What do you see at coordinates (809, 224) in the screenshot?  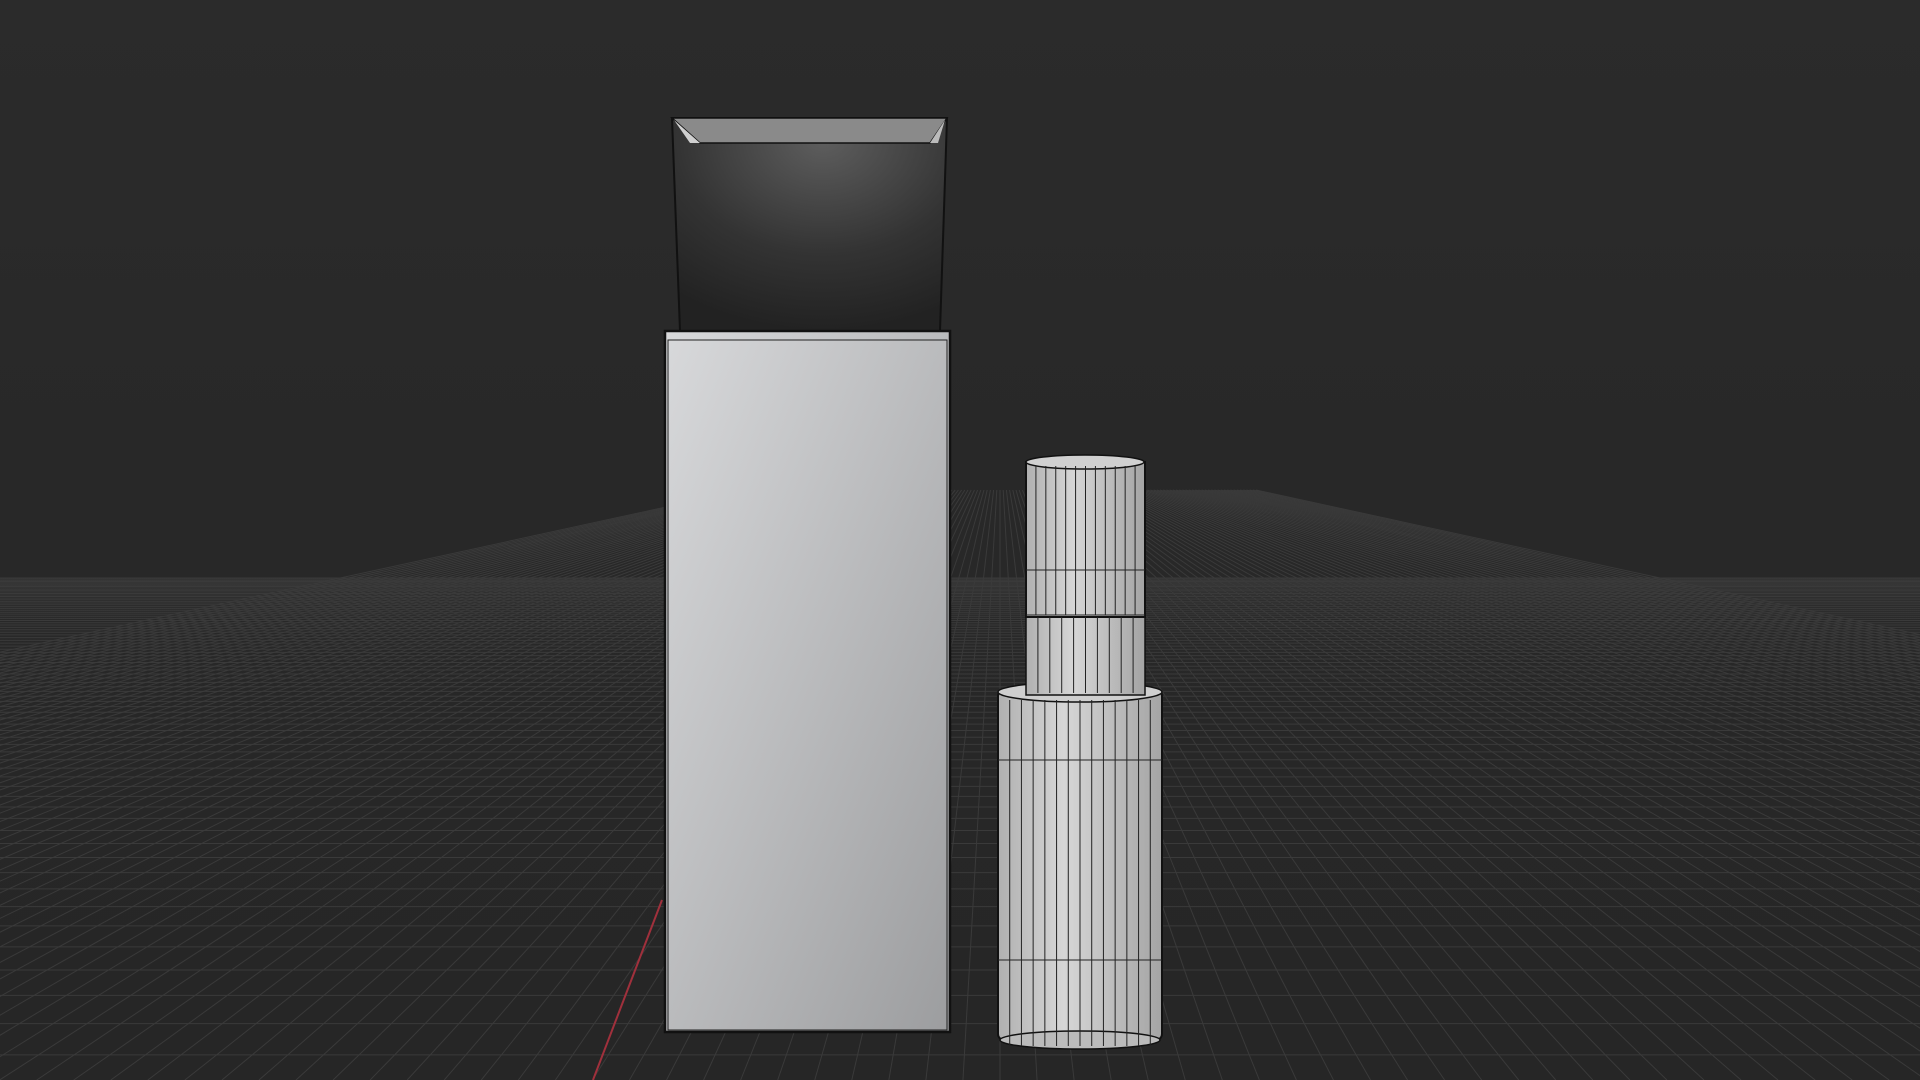 I see `box-inner-tray` at bounding box center [809, 224].